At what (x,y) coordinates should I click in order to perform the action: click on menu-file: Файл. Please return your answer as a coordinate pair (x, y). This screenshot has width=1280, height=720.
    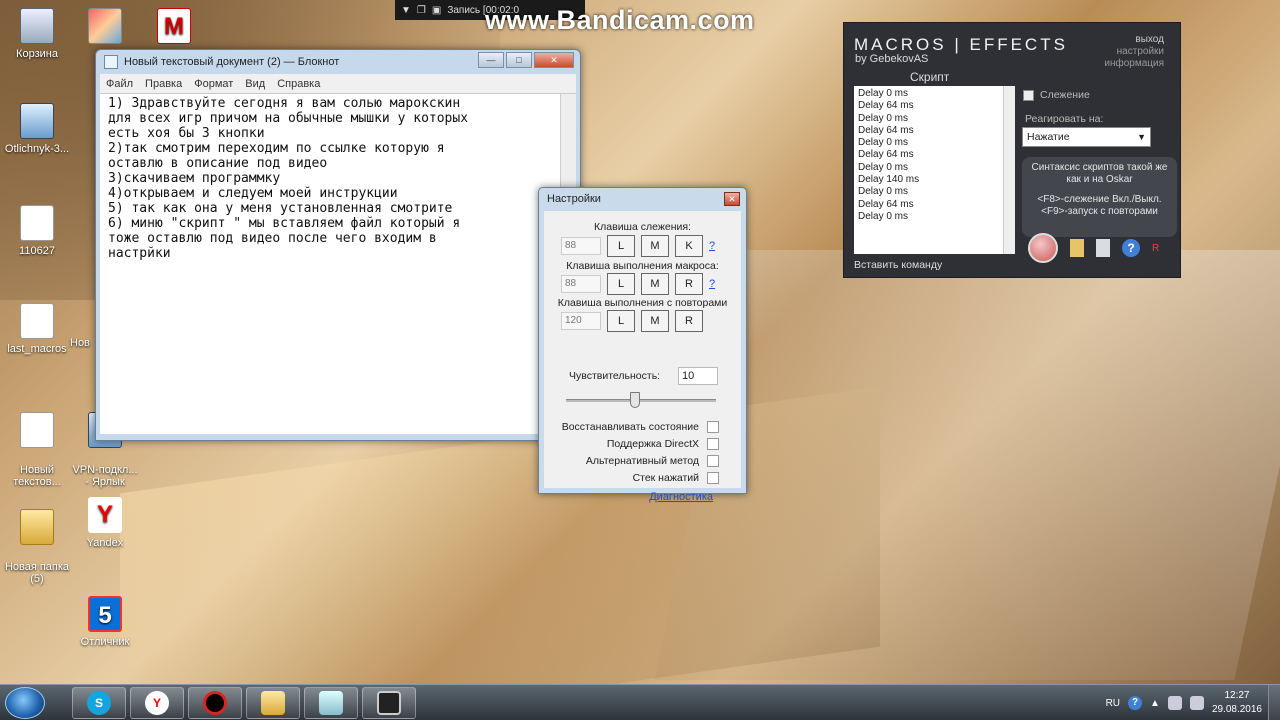
    Looking at the image, I should click on (119, 84).